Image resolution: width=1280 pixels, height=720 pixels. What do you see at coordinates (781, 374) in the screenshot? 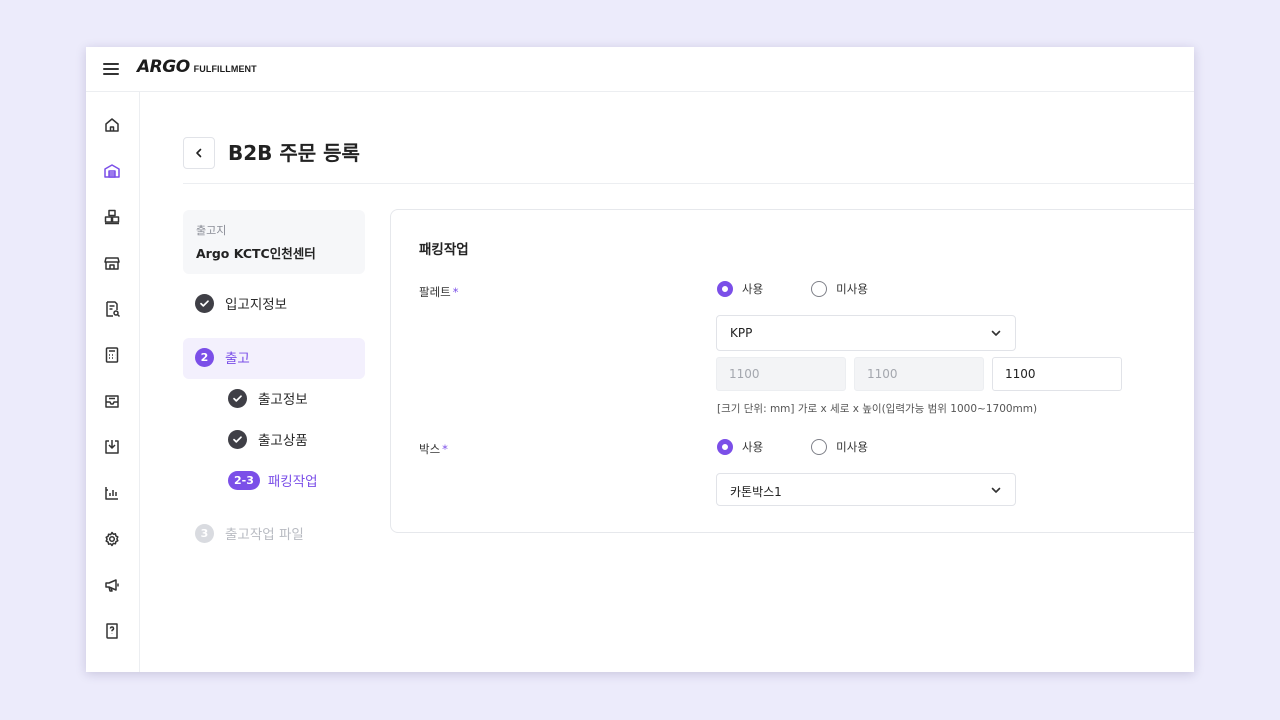
I see `pallet-width-input` at bounding box center [781, 374].